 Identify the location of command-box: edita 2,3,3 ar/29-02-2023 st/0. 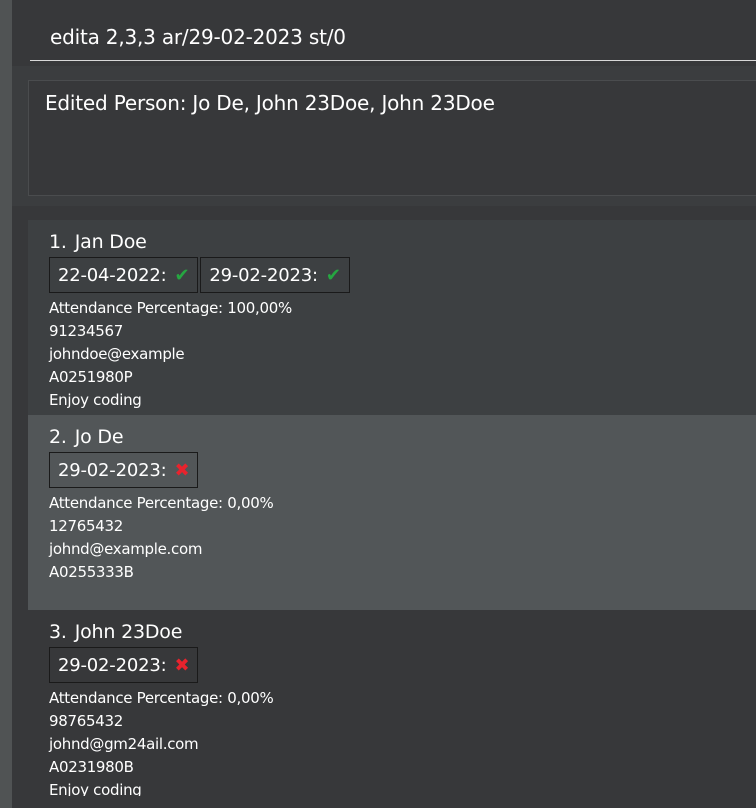
(384, 33).